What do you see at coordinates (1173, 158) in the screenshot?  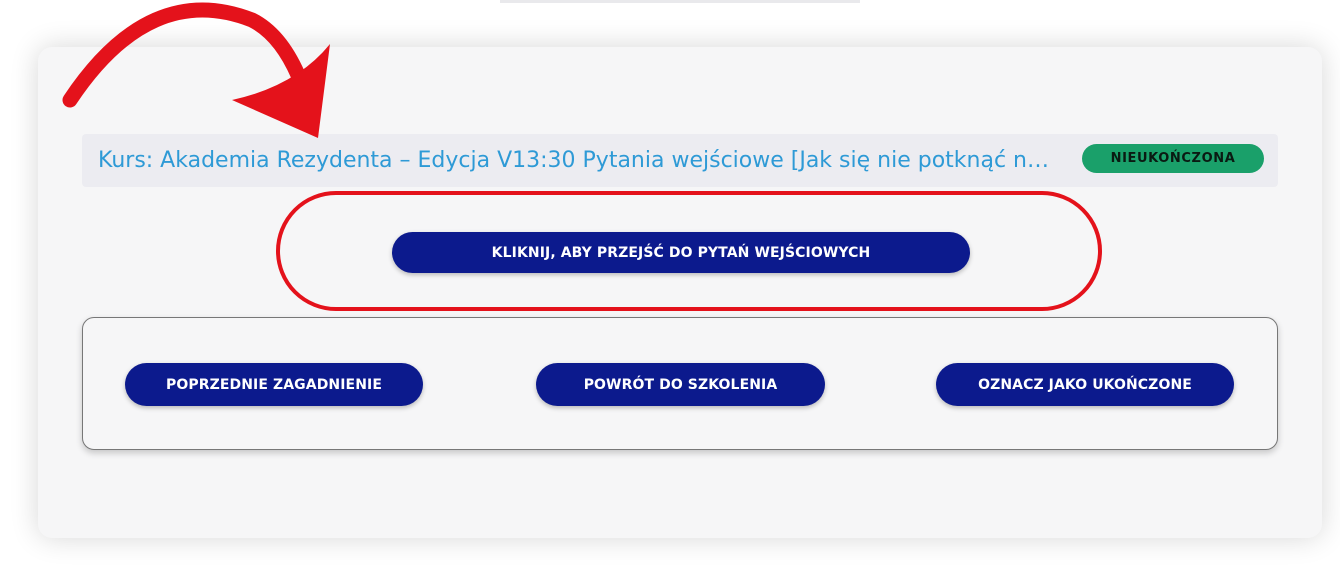 I see `status-badge: NIEUKOŃCZONA` at bounding box center [1173, 158].